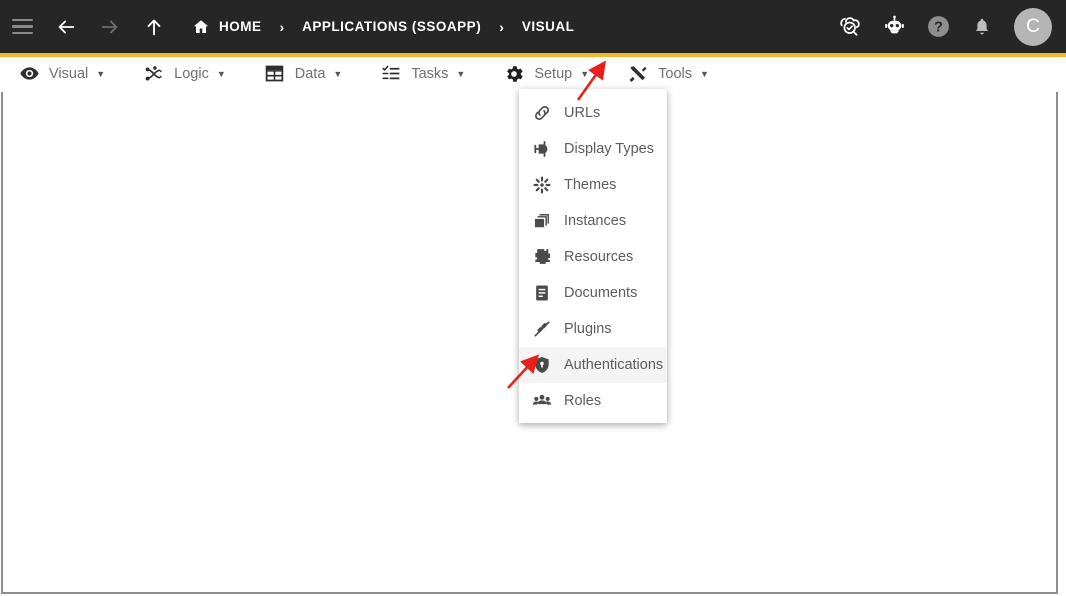  I want to click on menu-data: Data ▼, so click(303, 74).